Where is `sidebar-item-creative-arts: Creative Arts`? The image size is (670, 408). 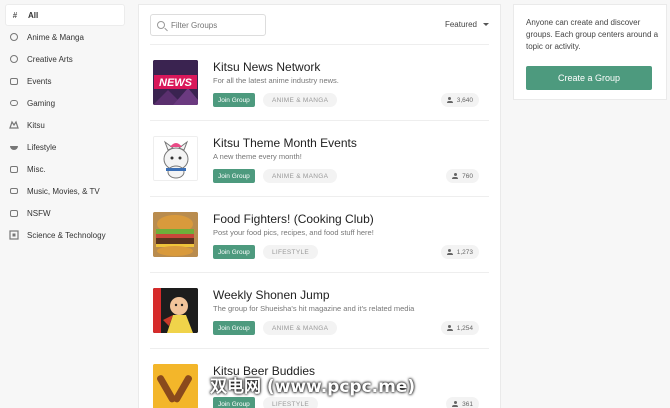 sidebar-item-creative-arts: Creative Arts is located at coordinates (65, 59).